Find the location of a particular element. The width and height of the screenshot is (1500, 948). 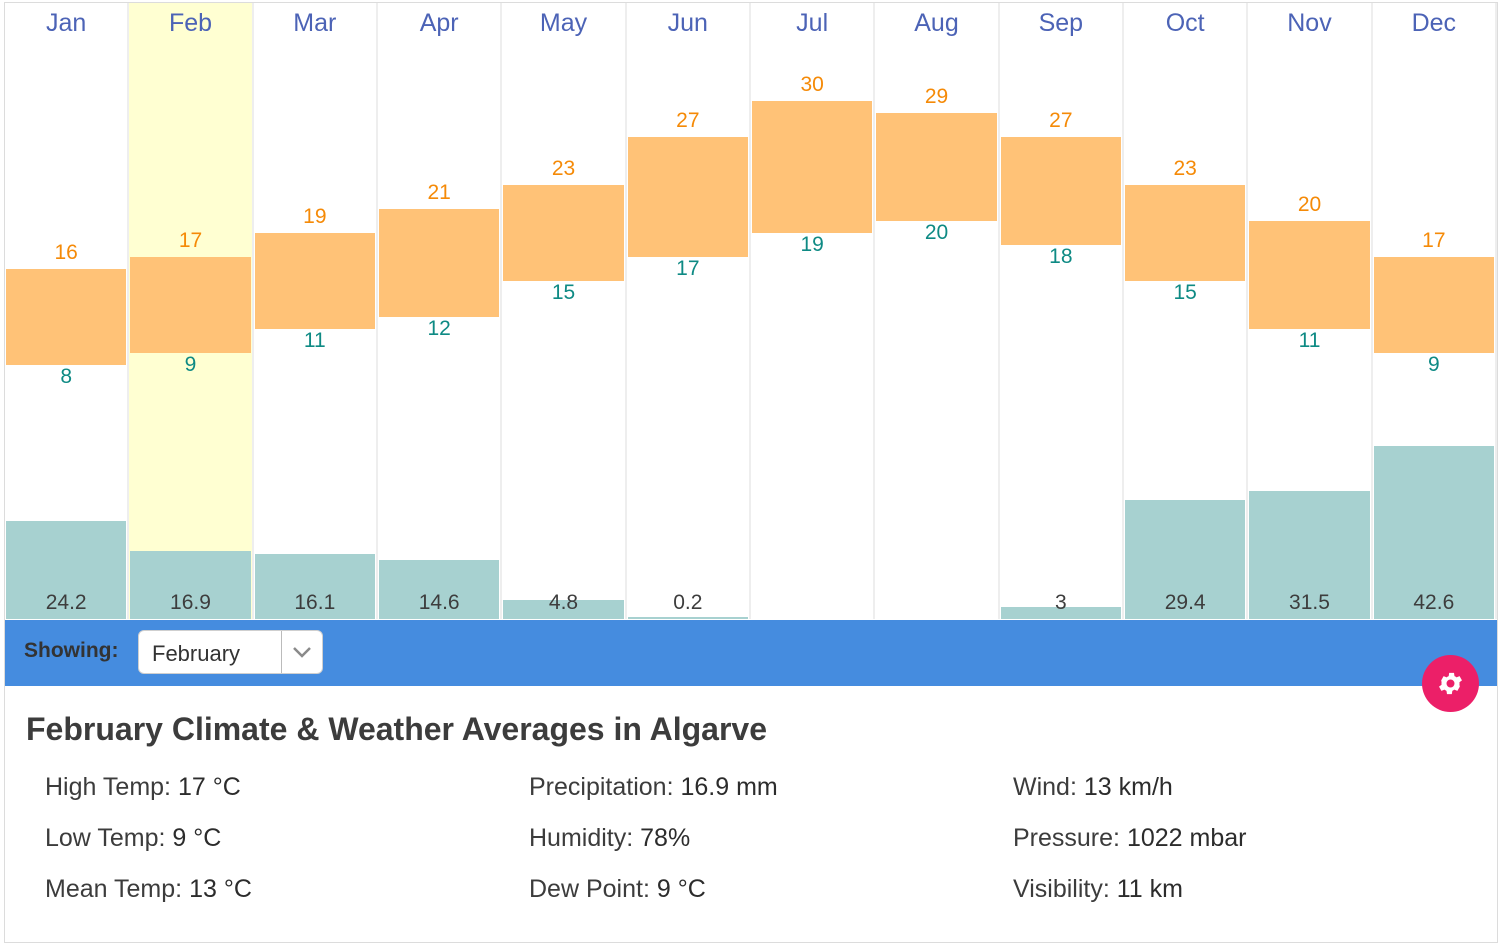

showing-label: Showing: is located at coordinates (71, 650).